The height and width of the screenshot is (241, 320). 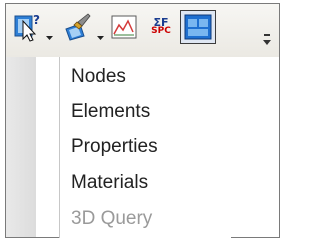 I want to click on paint-dropdown-arrow, so click(x=100, y=38).